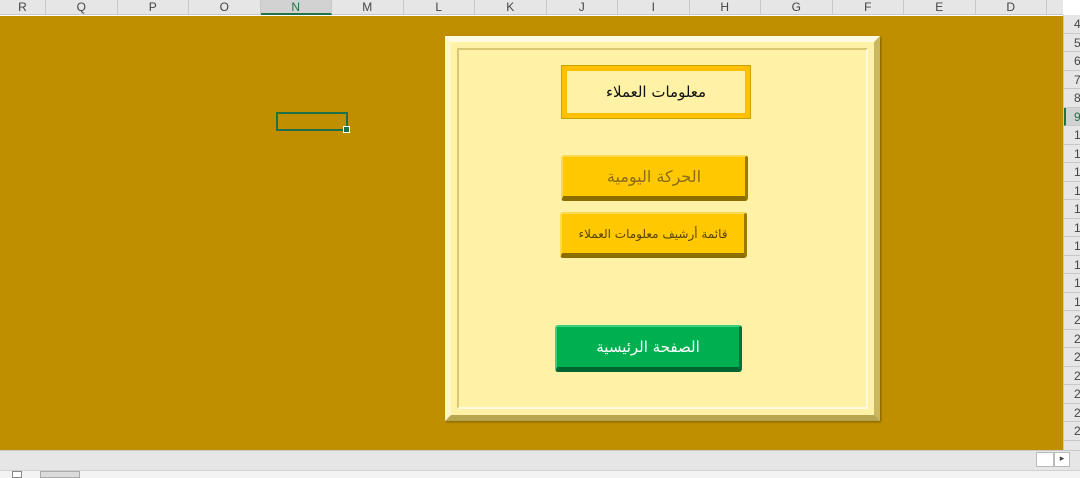 This screenshot has width=1080, height=478. What do you see at coordinates (1072, 357) in the screenshot?
I see `row-header-22: 22` at bounding box center [1072, 357].